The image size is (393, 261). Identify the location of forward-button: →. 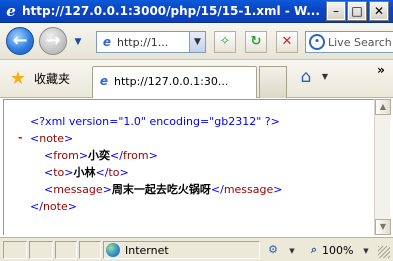
(53, 41).